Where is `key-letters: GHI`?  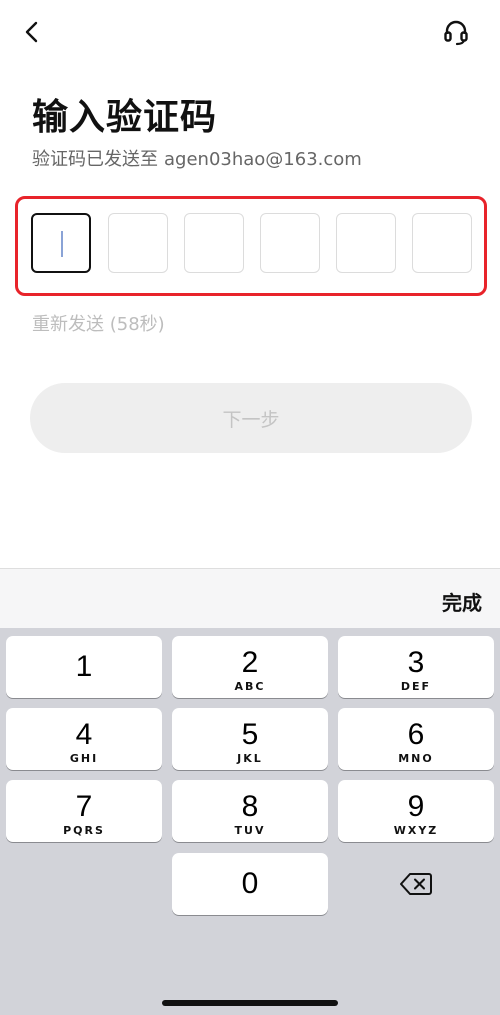
key-letters: GHI is located at coordinates (84, 758).